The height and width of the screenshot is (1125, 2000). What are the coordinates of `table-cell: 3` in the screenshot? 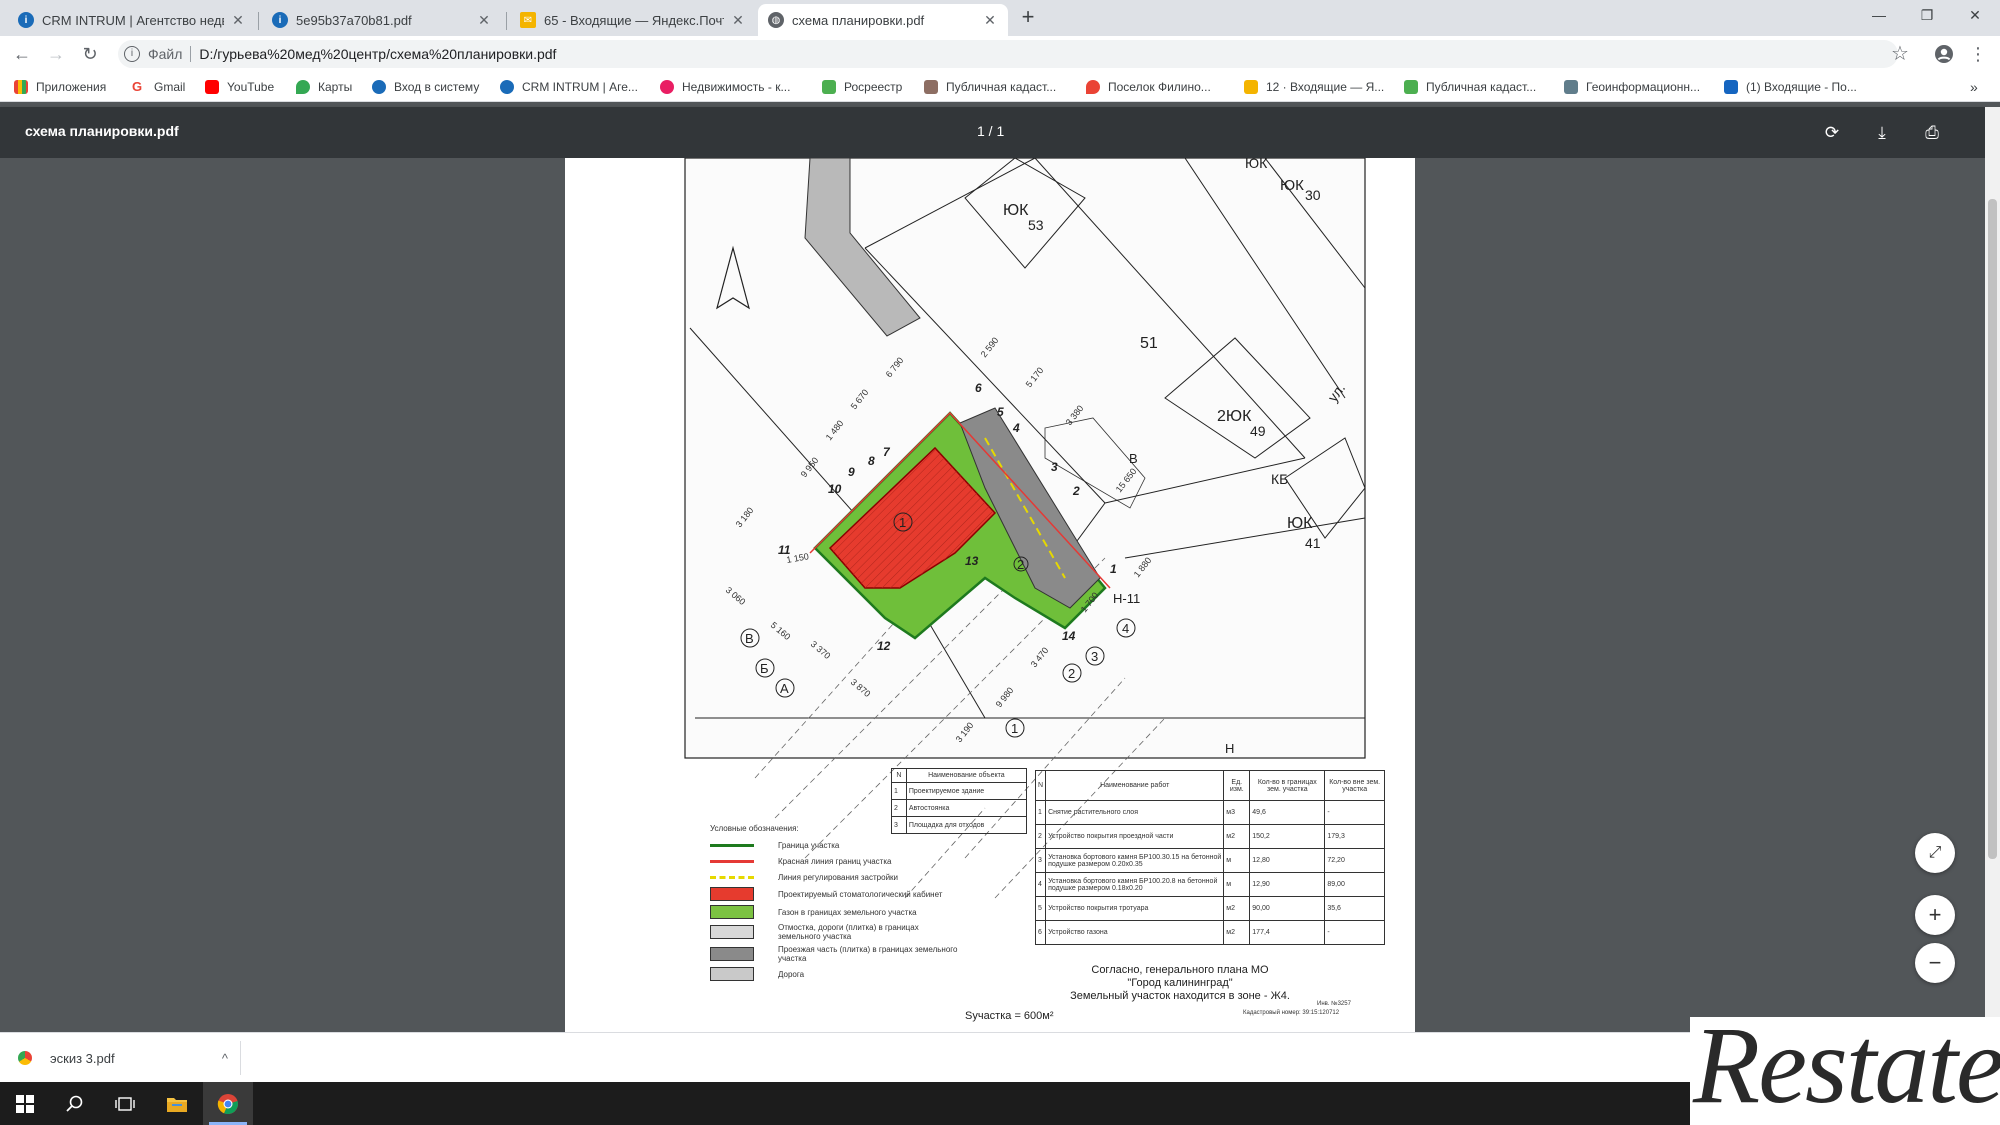 It's located at (899, 825).